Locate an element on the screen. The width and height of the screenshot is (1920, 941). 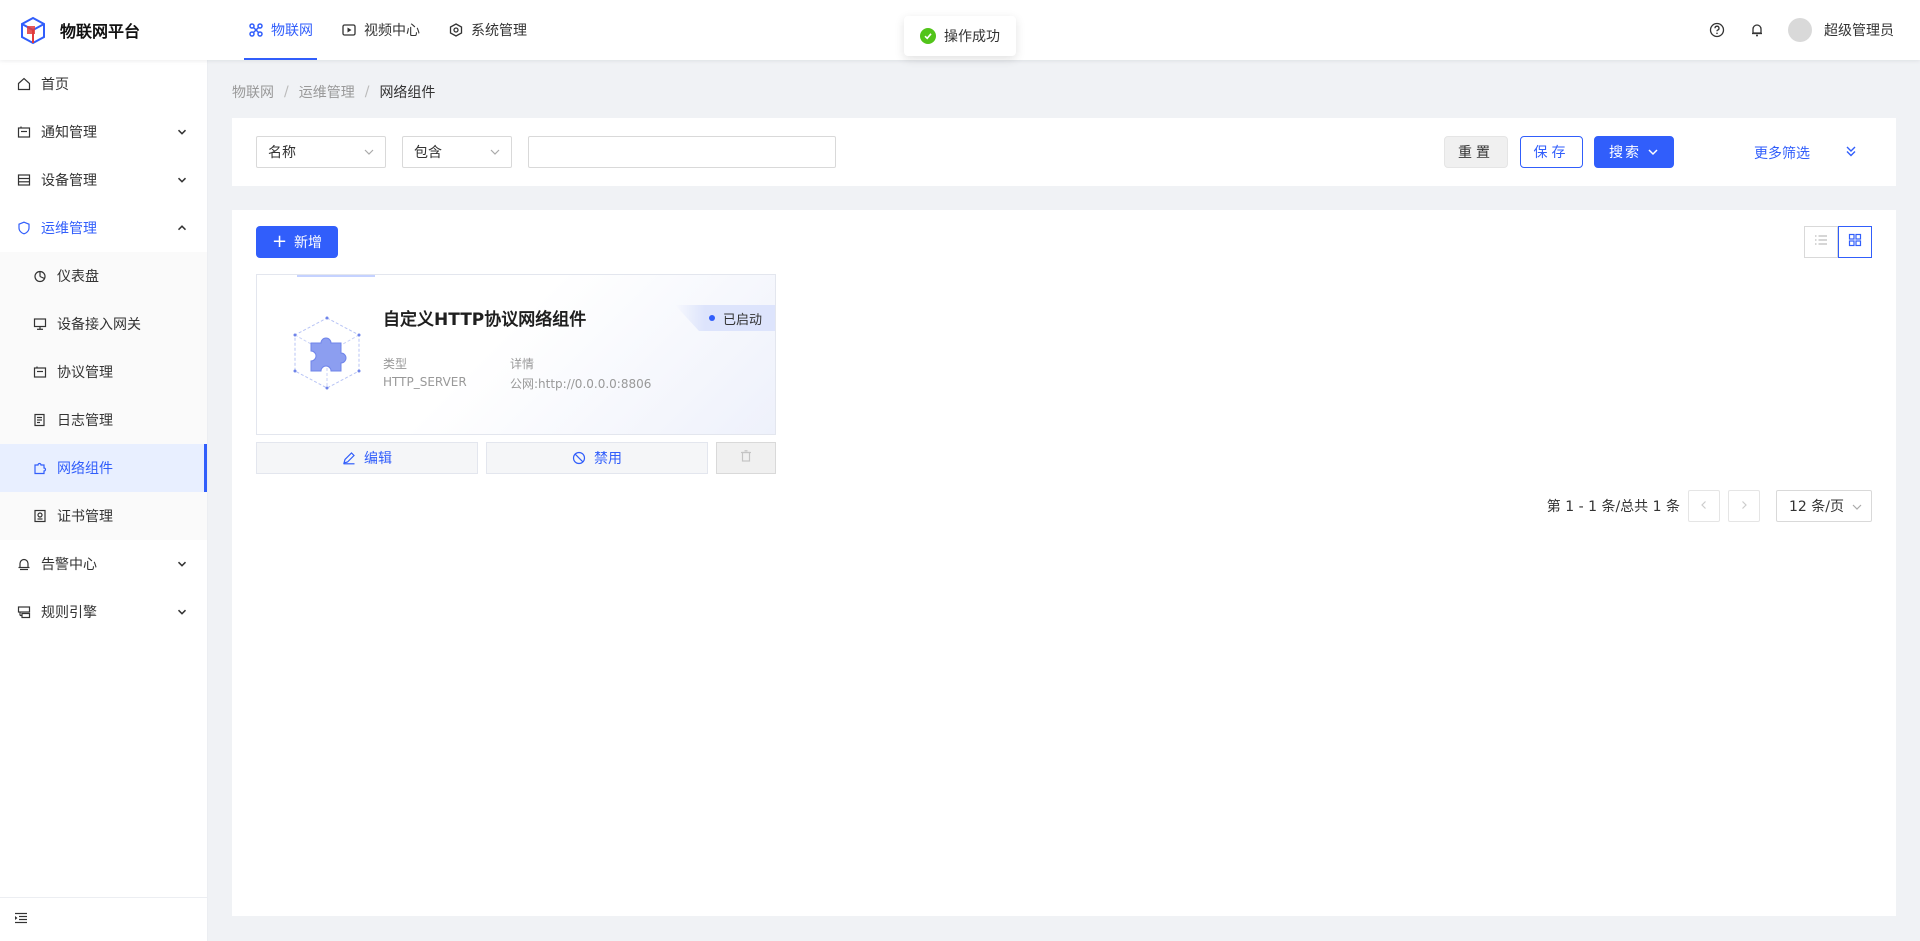
sidebar-item-label: 首页 is located at coordinates (55, 85).